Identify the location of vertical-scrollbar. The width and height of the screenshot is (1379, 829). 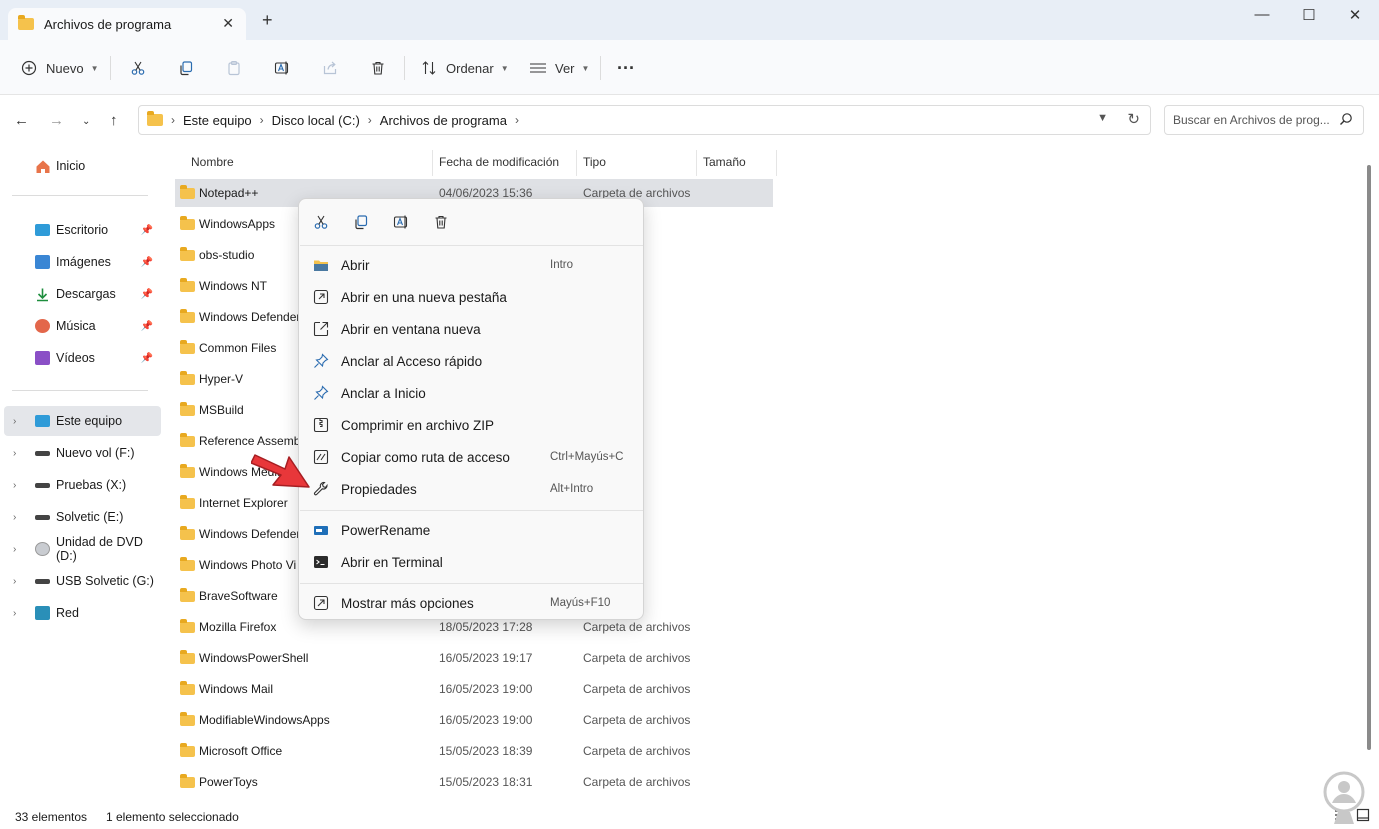
(1369, 457).